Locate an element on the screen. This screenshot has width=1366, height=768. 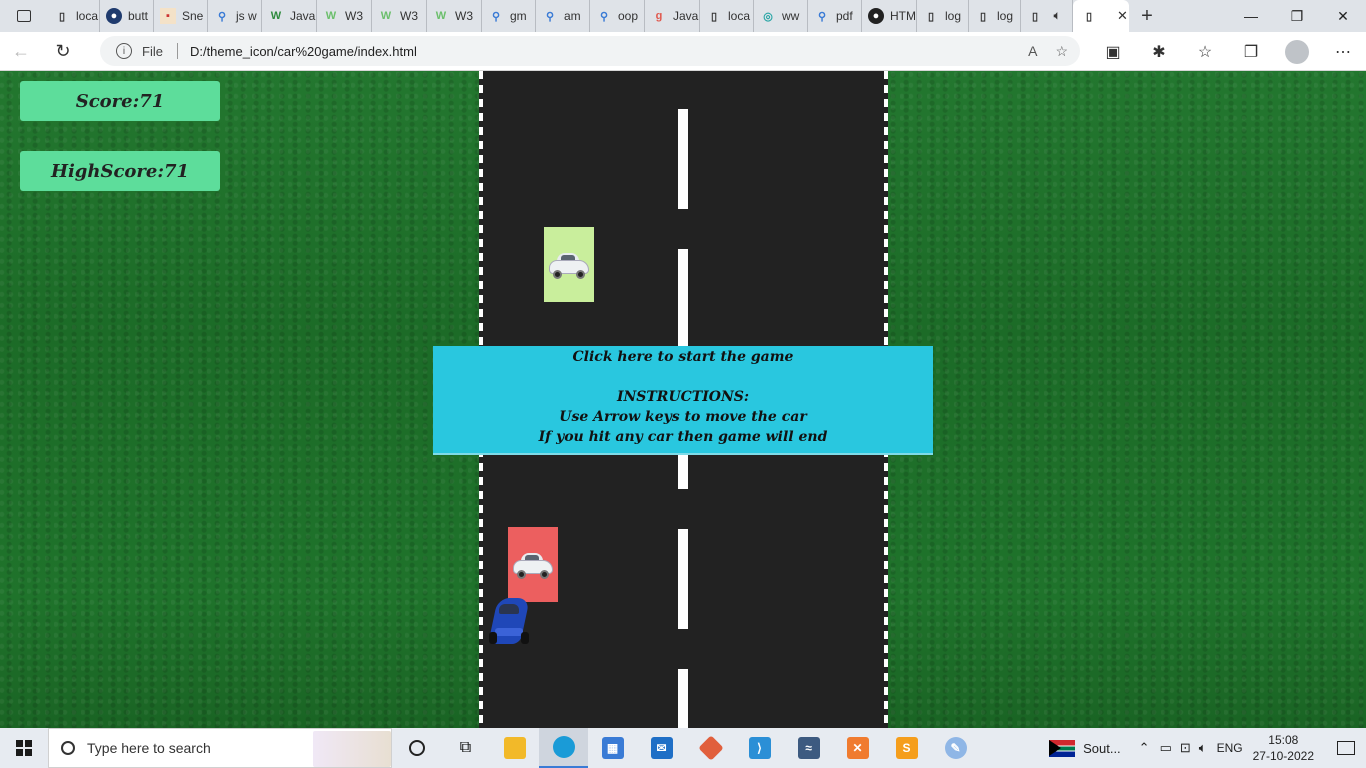
mail-button: ✉ is located at coordinates (661, 748).